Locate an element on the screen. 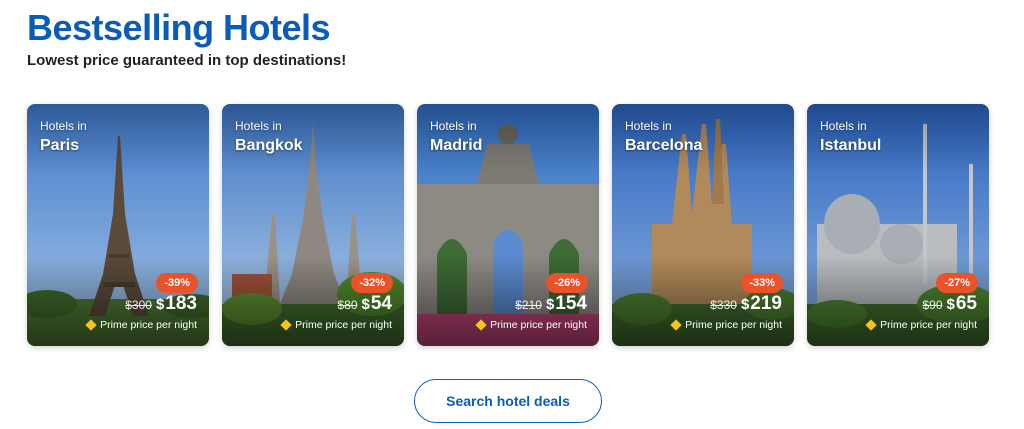  old-price: $80 is located at coordinates (347, 305).